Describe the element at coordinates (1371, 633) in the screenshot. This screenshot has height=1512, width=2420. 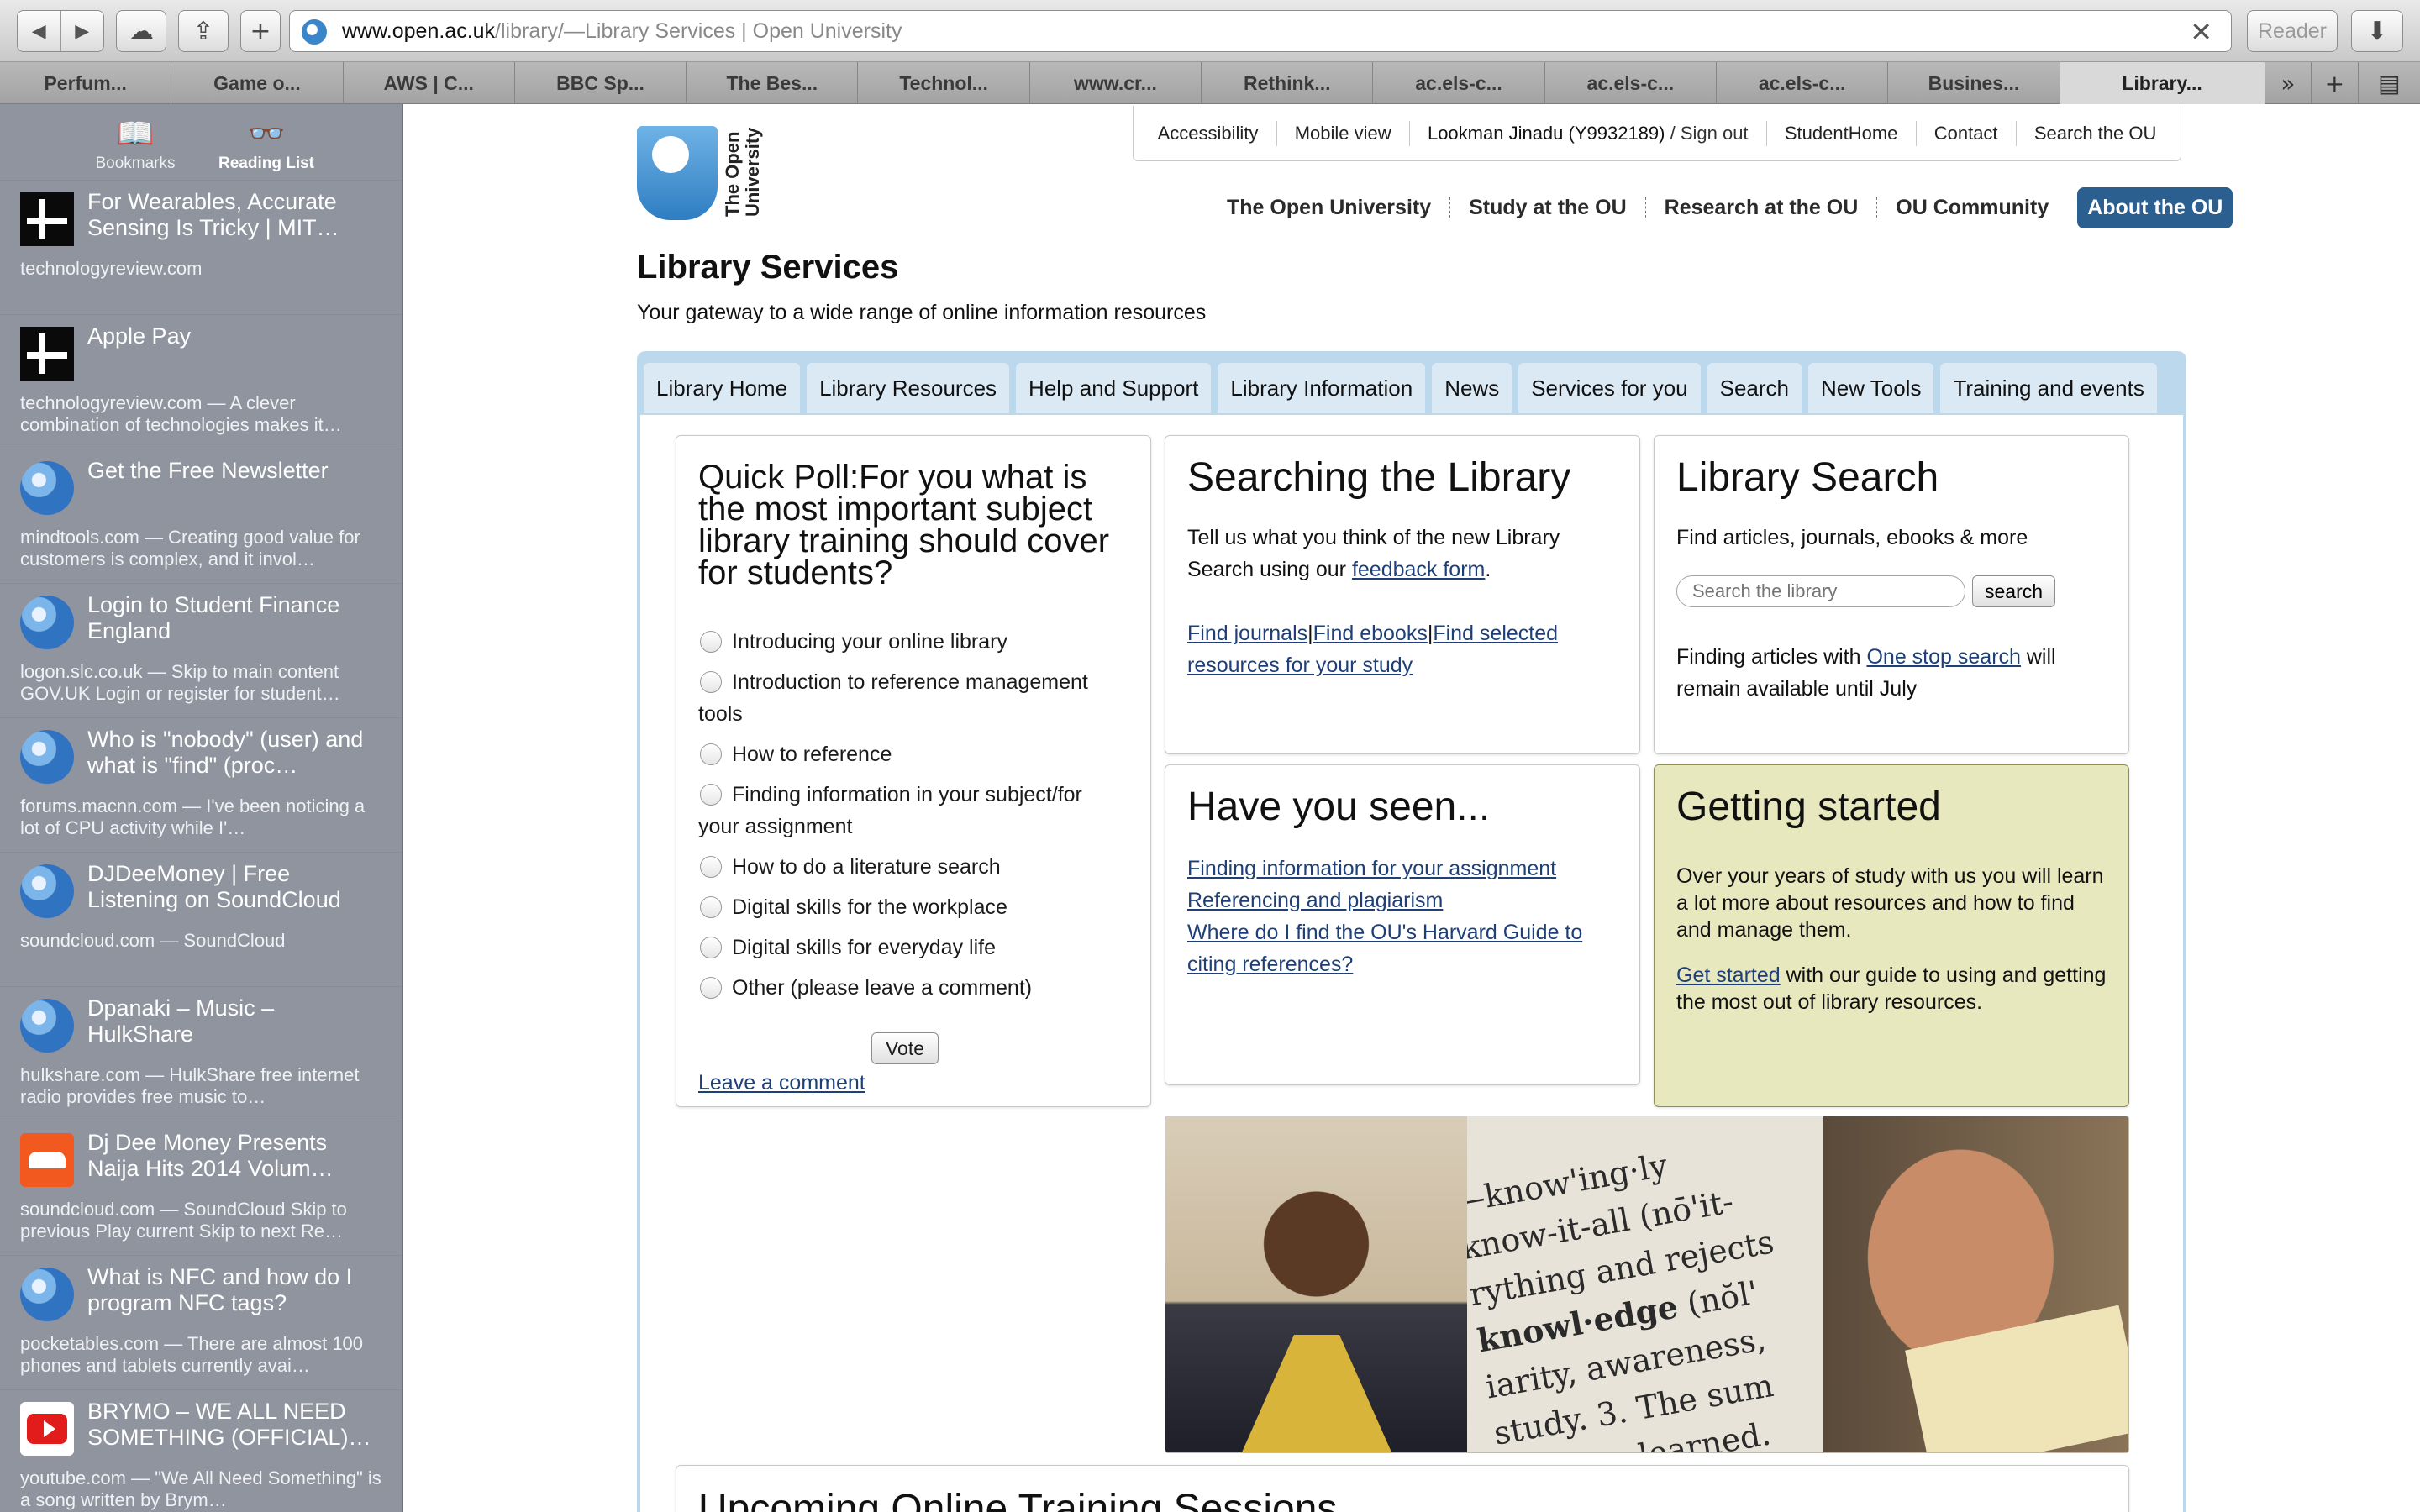
I see `find-ebooks-link: Find ebooks` at that location.